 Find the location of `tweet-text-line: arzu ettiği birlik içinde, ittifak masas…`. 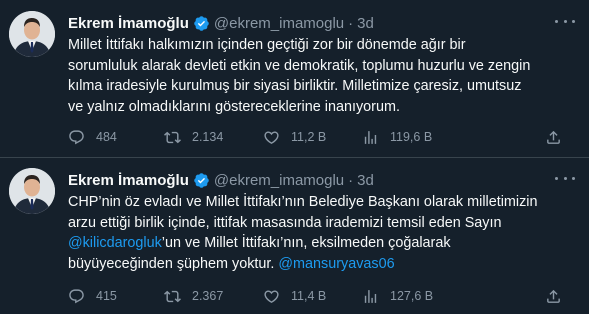

tweet-text-line: arzu ettiği birlik içinde, ittifak masas… is located at coordinates (324, 223).